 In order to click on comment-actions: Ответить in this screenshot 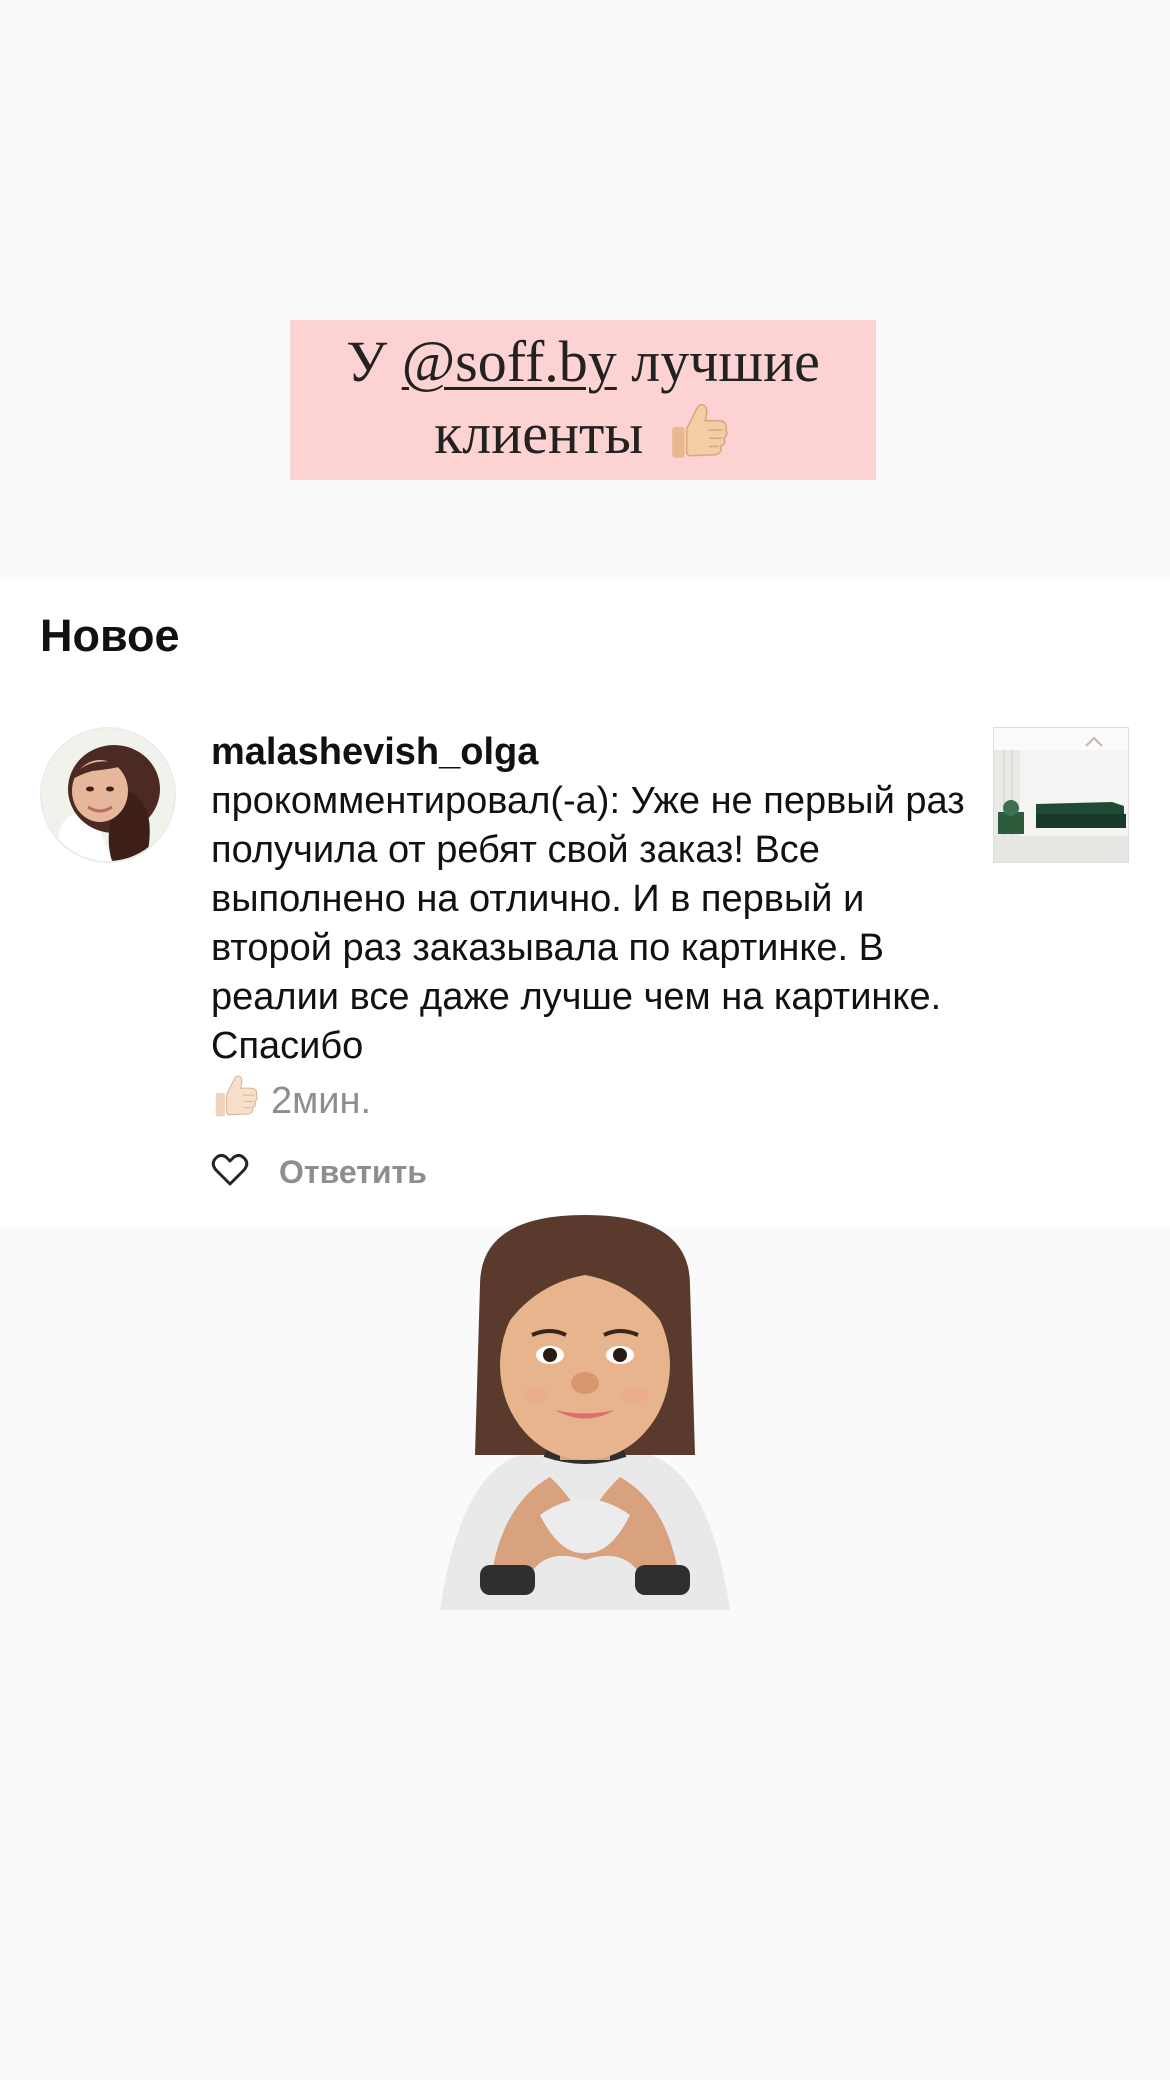, I will do `click(319, 1172)`.